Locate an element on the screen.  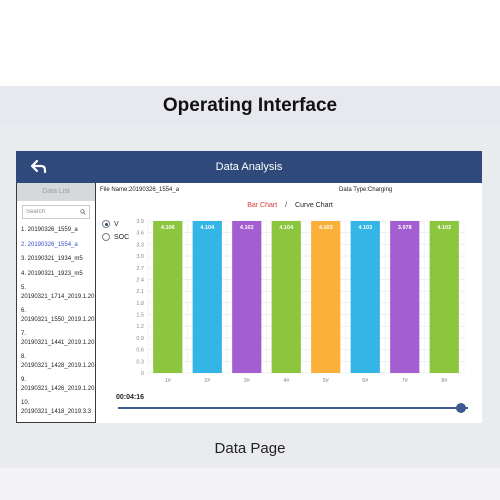
y-tick-label: 1.8 is located at coordinates (140, 304).